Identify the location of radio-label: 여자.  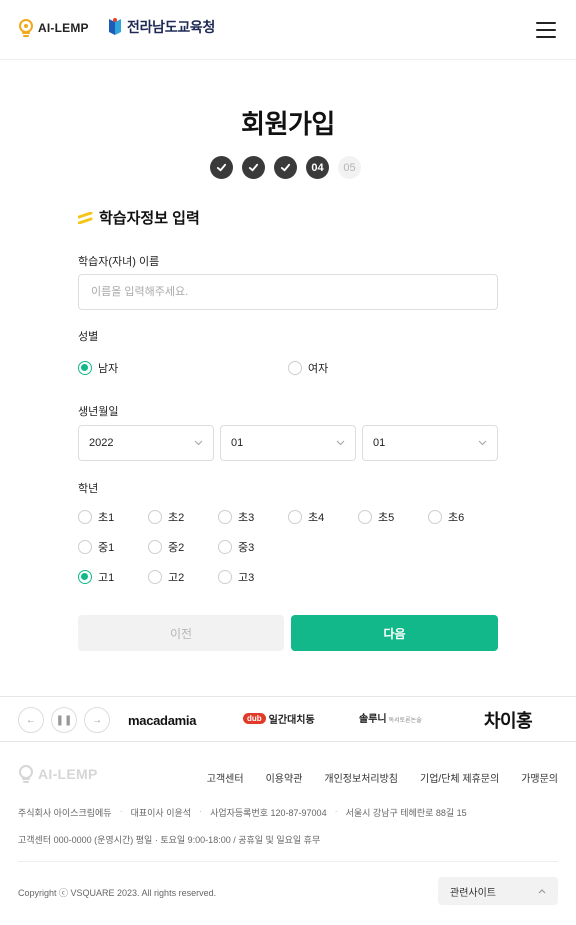
(318, 369).